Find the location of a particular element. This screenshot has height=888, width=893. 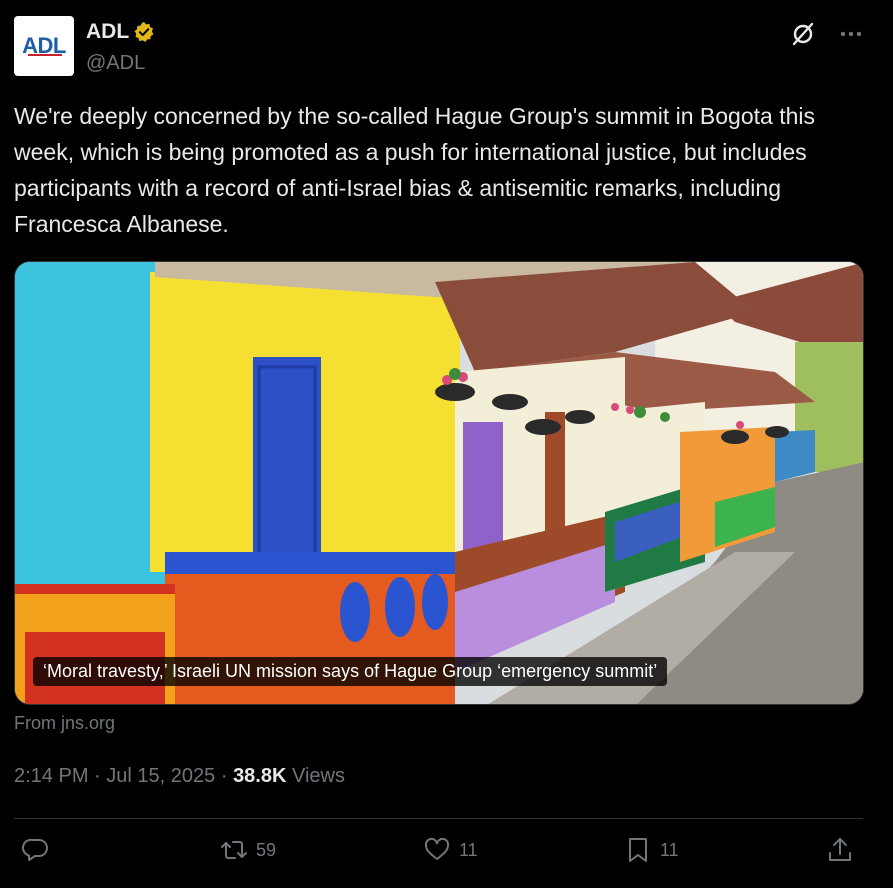

tweet-date: Jul 15, 2025 is located at coordinates (160, 776).